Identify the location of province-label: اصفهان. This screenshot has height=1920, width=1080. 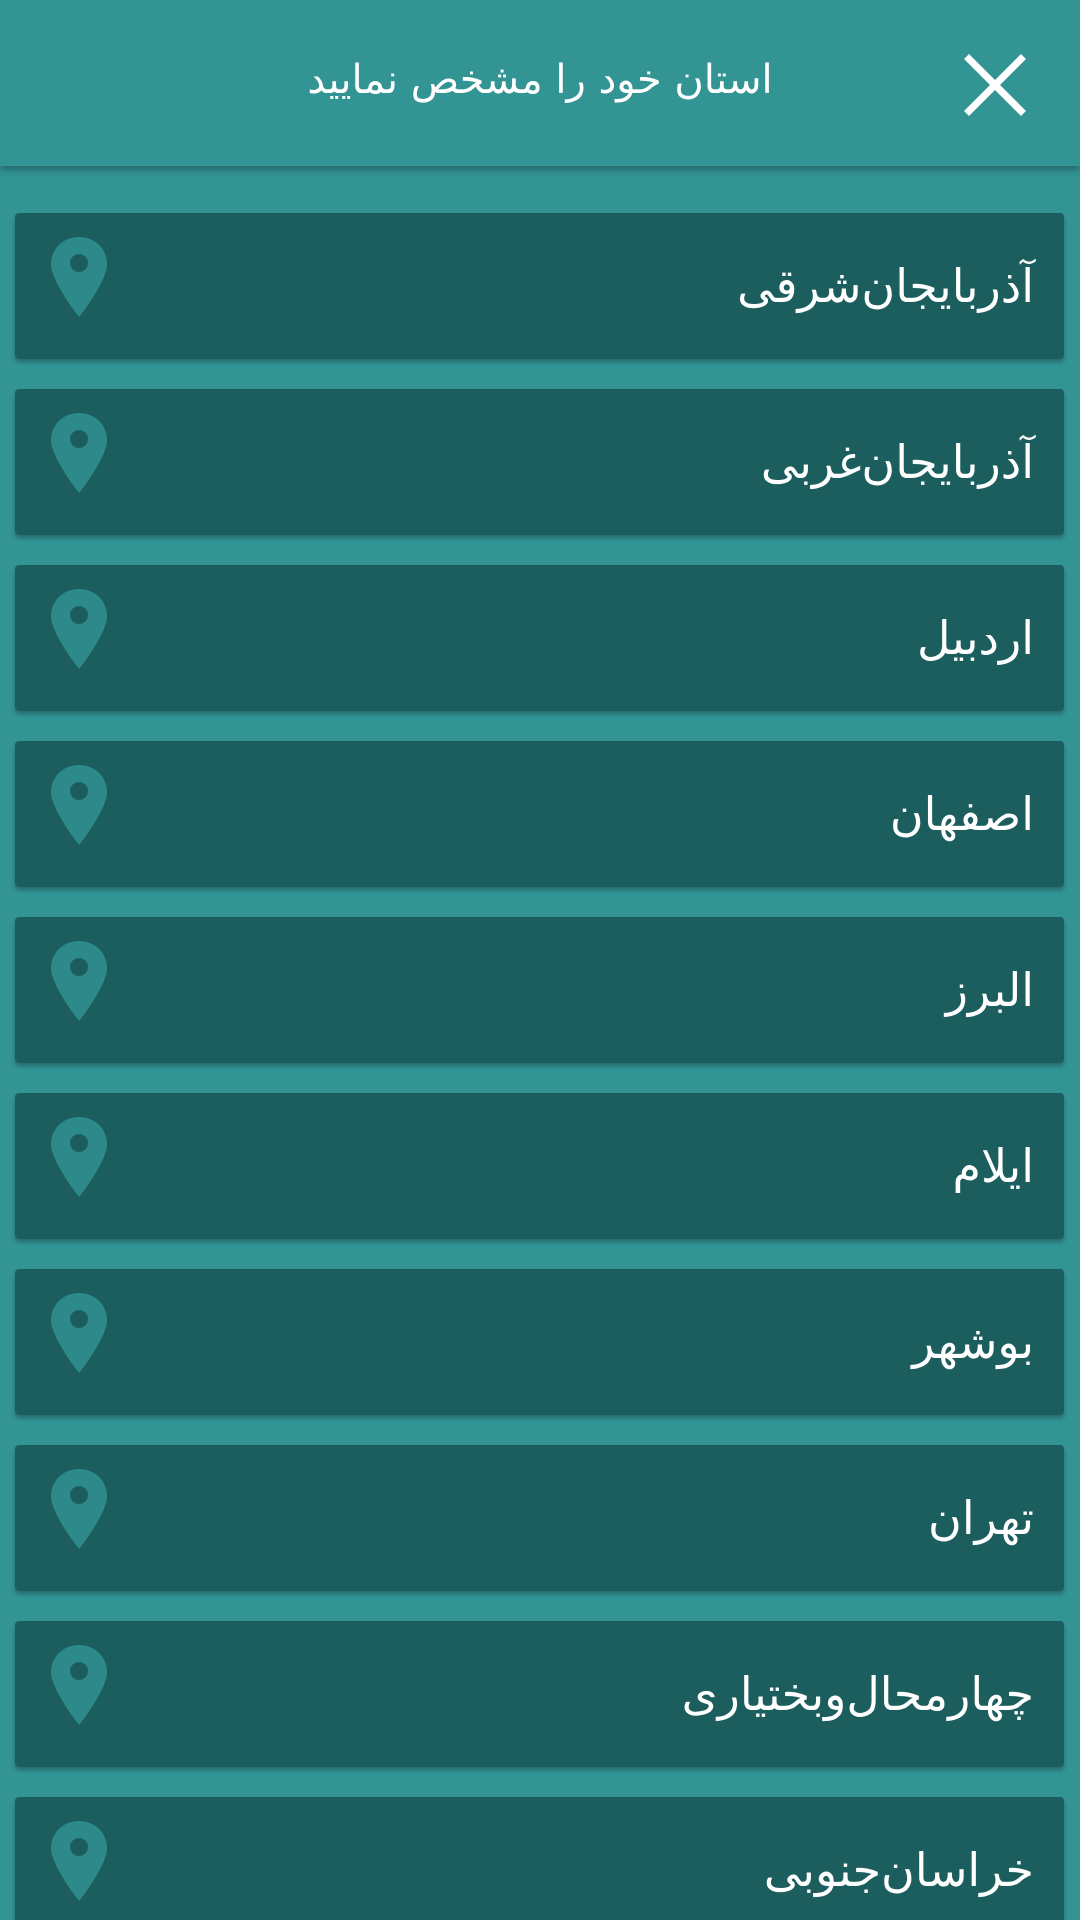
(961, 814).